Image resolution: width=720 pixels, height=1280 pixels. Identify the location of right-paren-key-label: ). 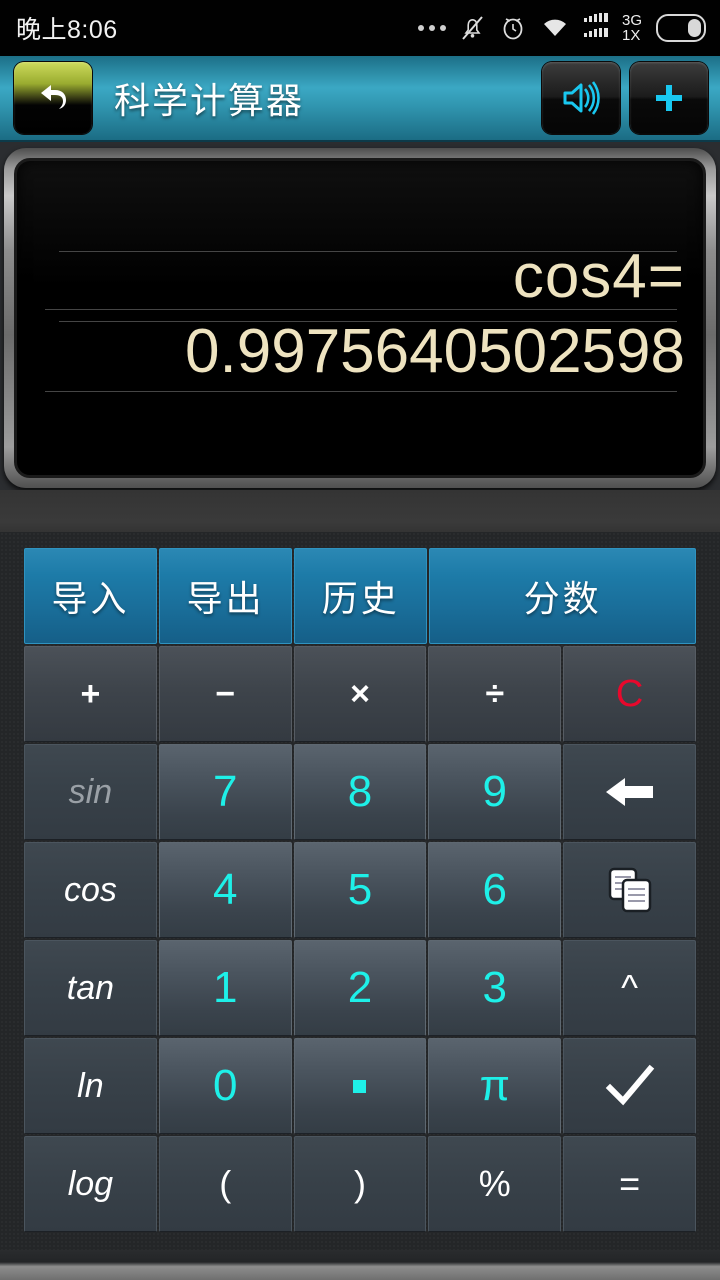
(359, 1183).